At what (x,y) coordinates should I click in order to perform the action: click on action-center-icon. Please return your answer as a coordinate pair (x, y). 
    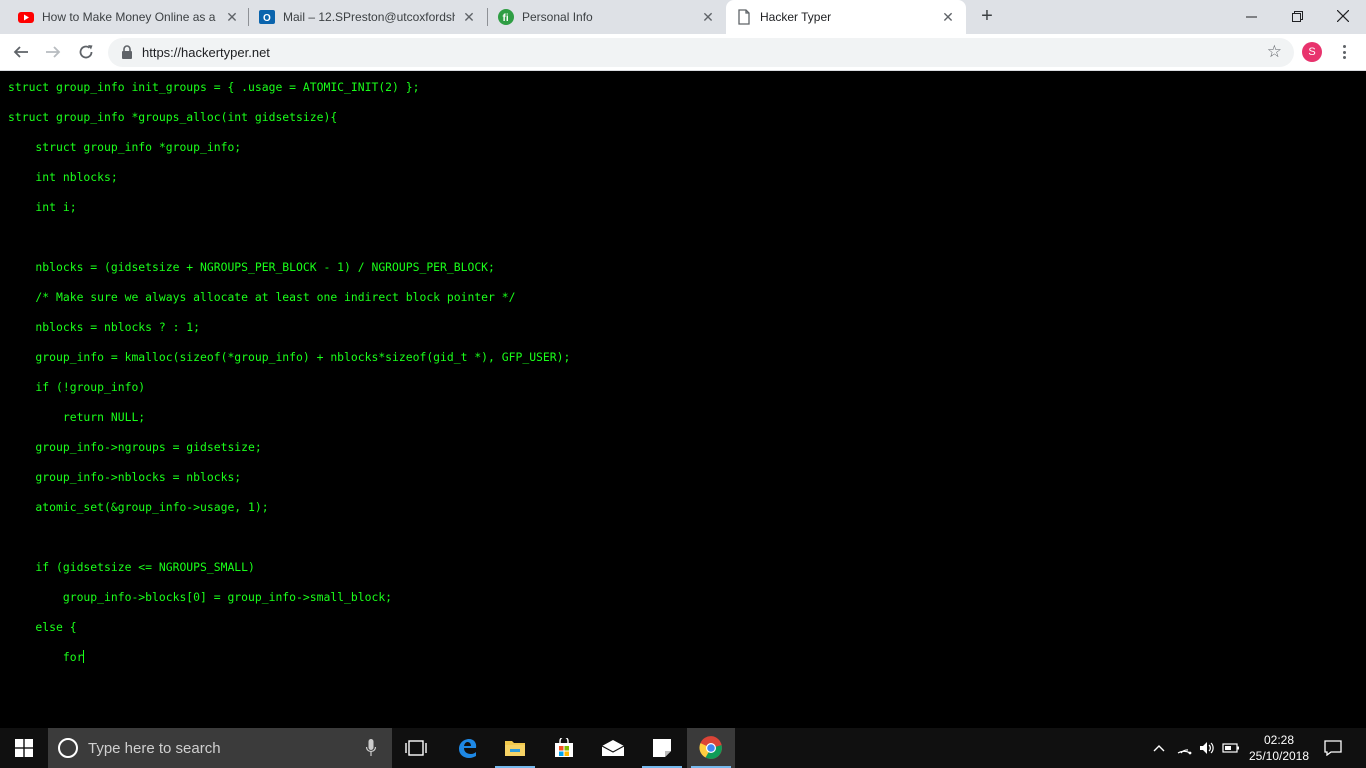
    Looking at the image, I should click on (1333, 748).